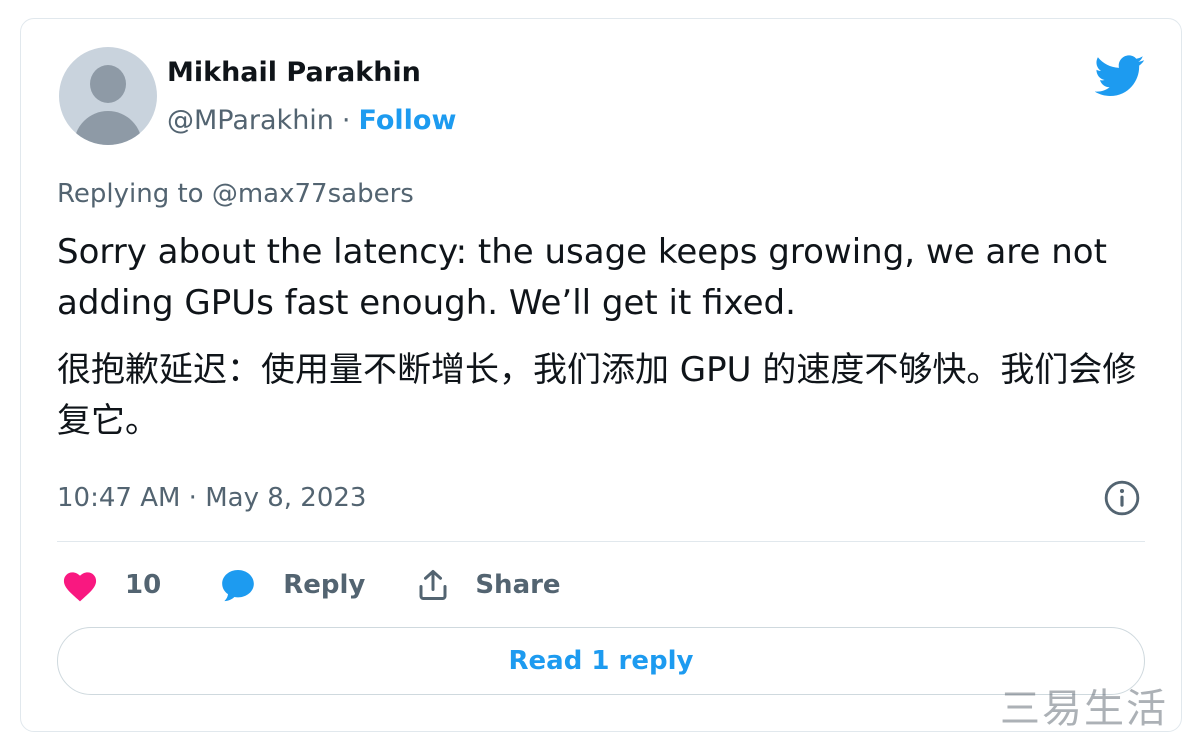 Image resolution: width=1200 pixels, height=742 pixels. I want to click on author-handle-row: @MParakhin · Follow, so click(311, 120).